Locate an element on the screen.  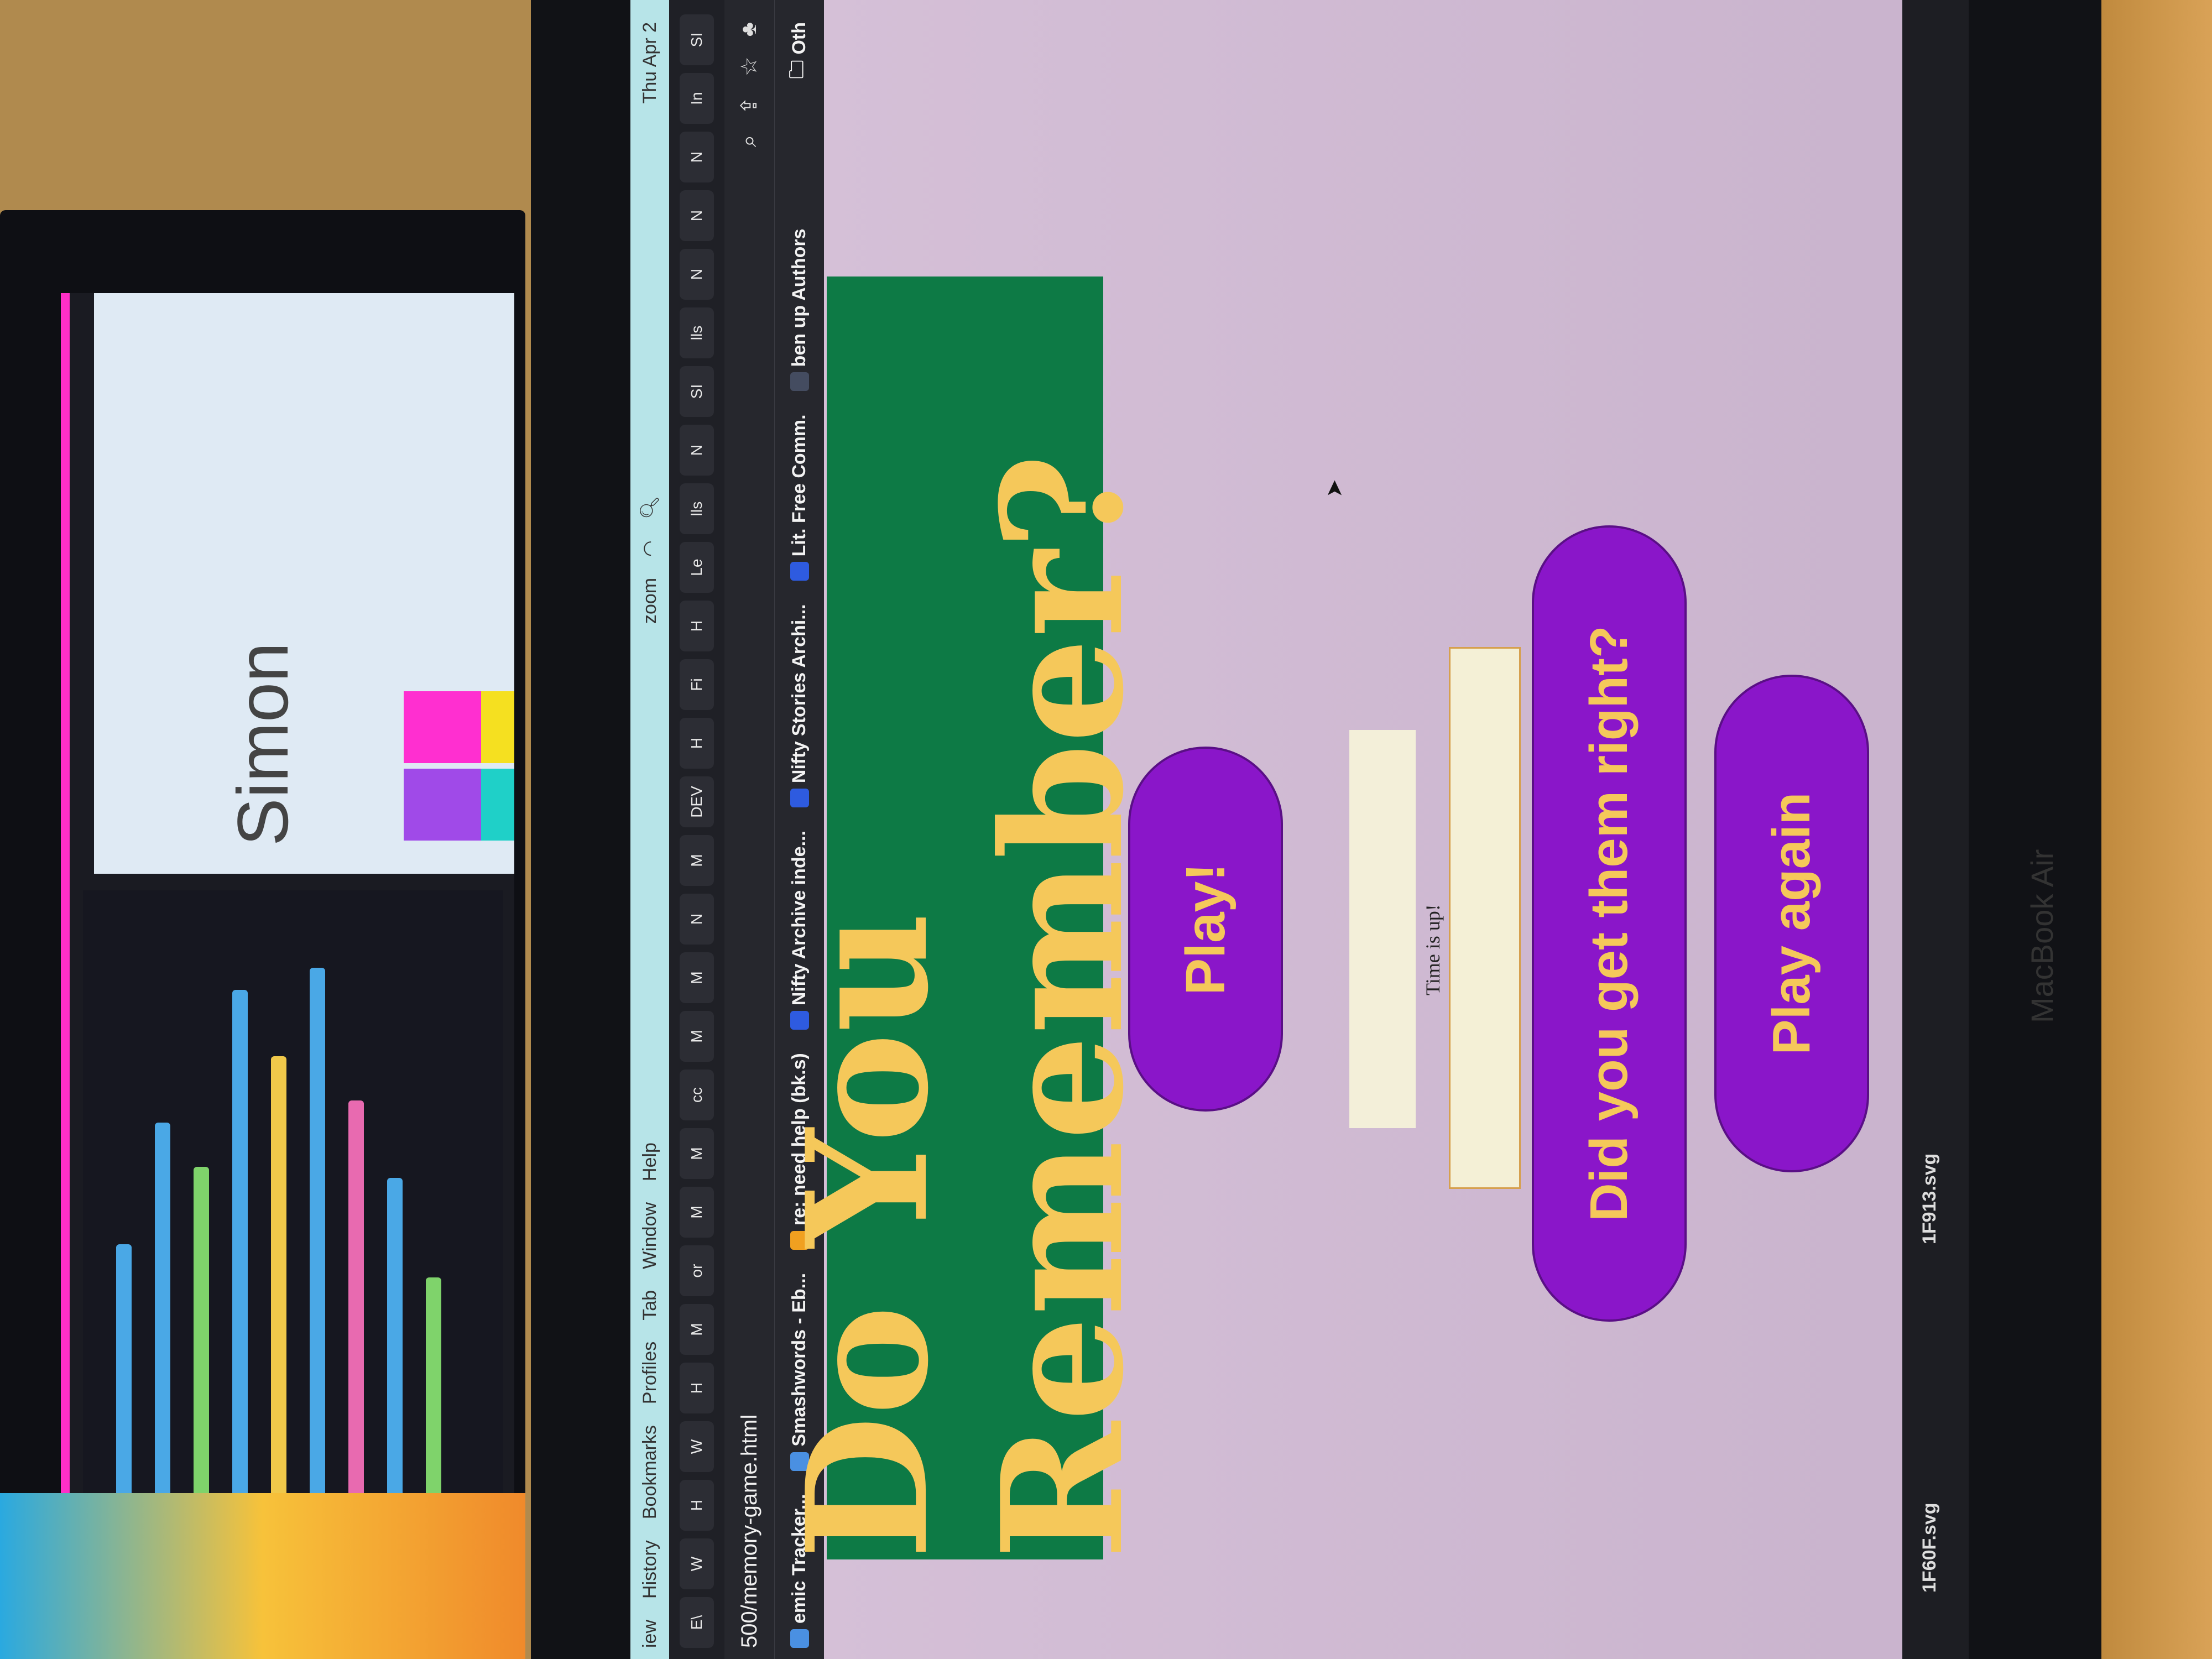
title-banner: Do You Remember? is located at coordinates (965, 918).